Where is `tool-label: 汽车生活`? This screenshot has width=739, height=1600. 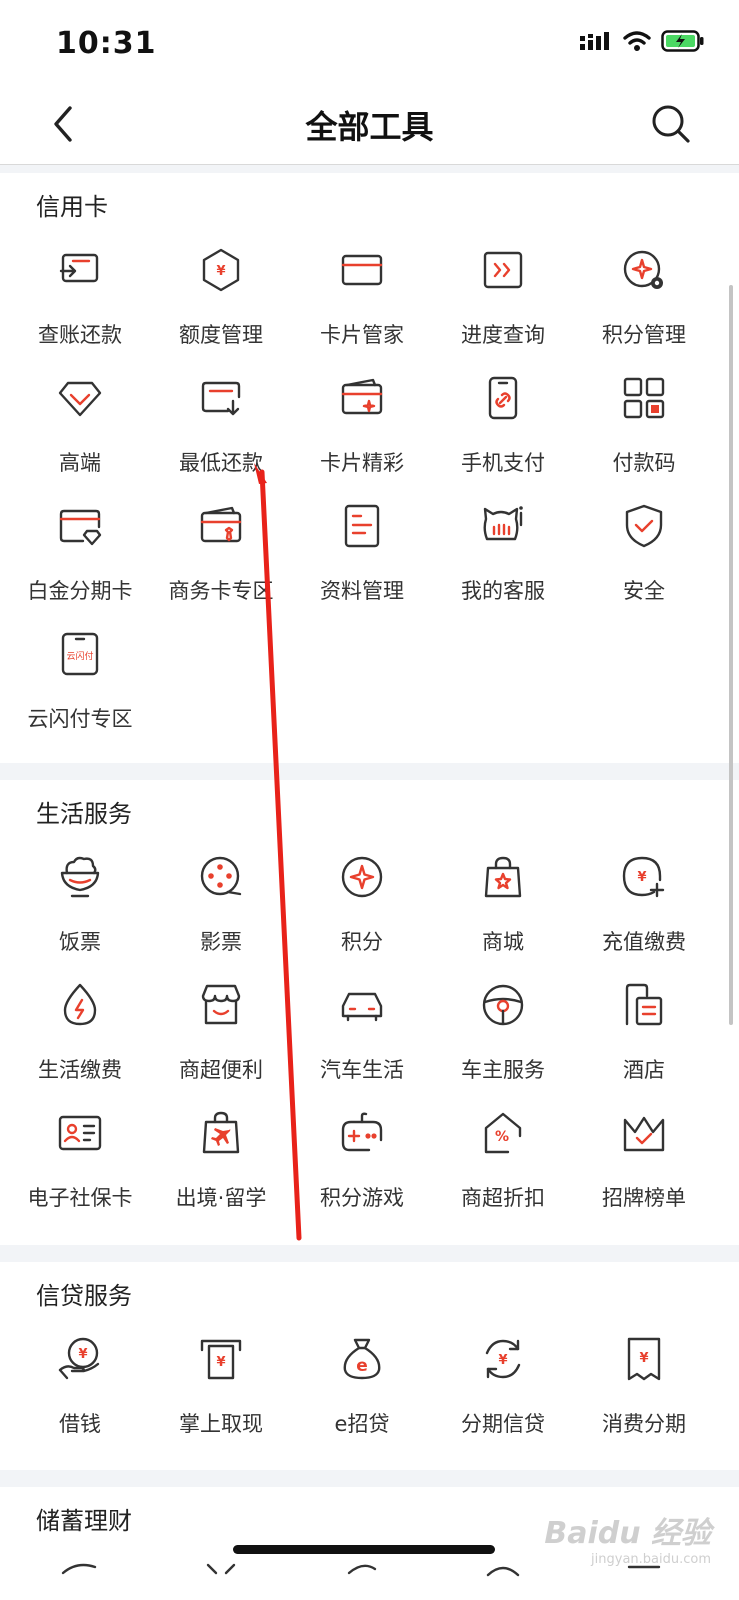 tool-label: 汽车生活 is located at coordinates (362, 1070).